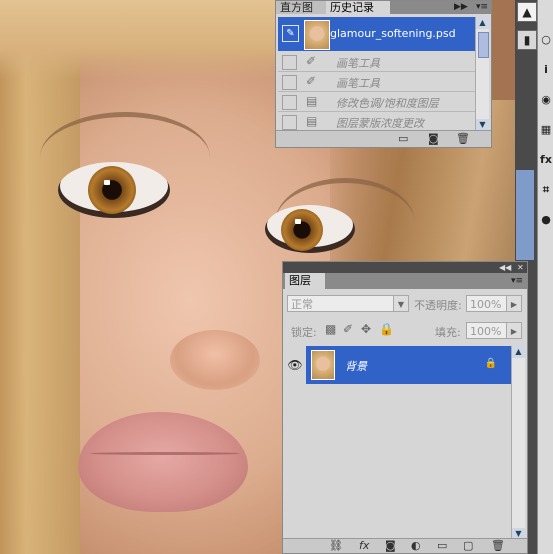  What do you see at coordinates (290, 33) in the screenshot?
I see `history-brush-source-icon: ✎` at bounding box center [290, 33].